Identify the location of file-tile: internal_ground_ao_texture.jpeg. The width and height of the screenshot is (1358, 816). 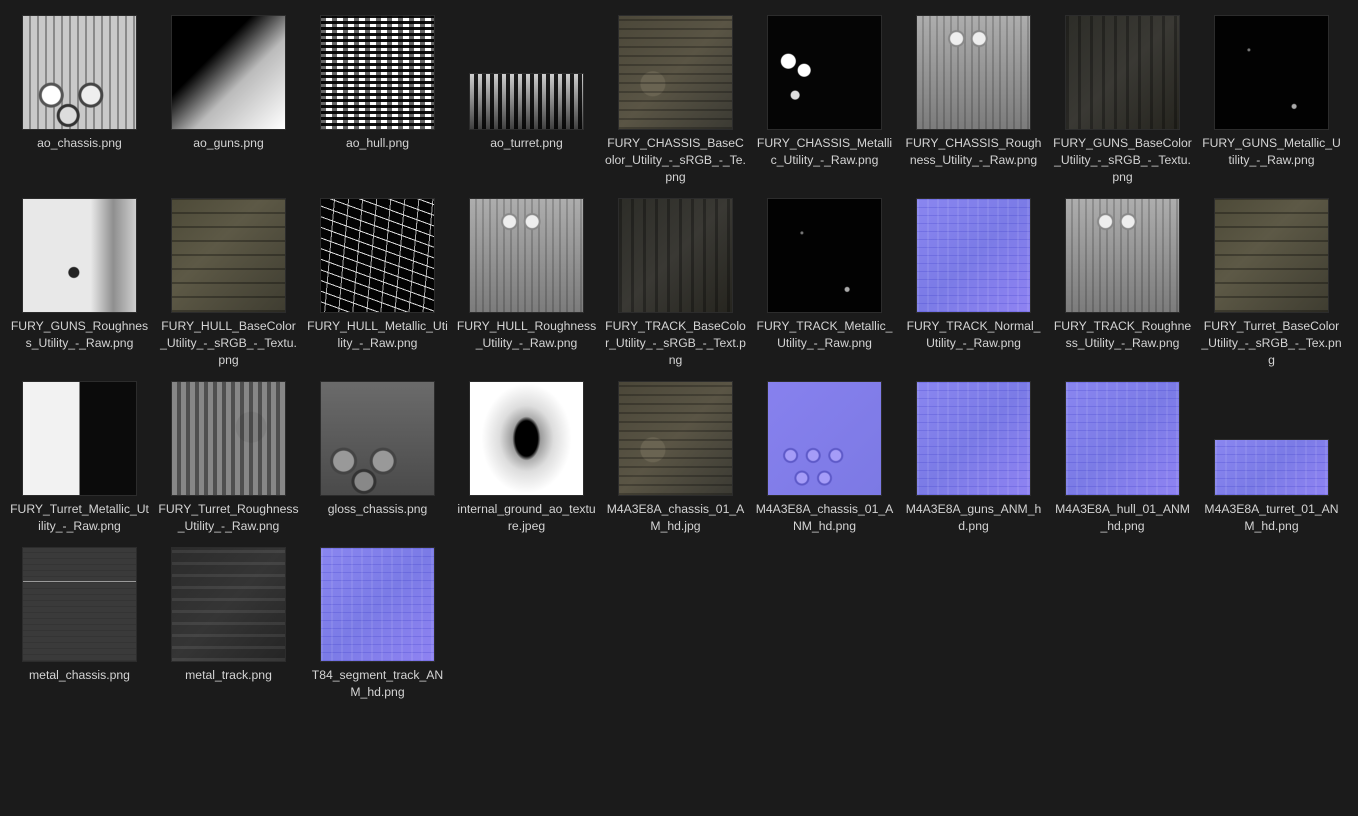
(526, 456).